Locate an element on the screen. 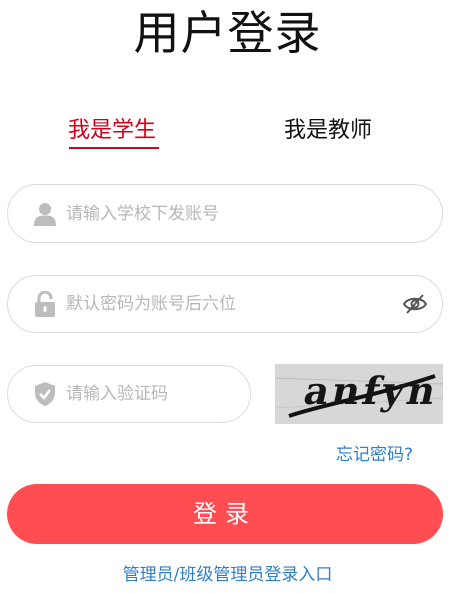 The width and height of the screenshot is (455, 593). eye-off-icon is located at coordinates (415, 304).